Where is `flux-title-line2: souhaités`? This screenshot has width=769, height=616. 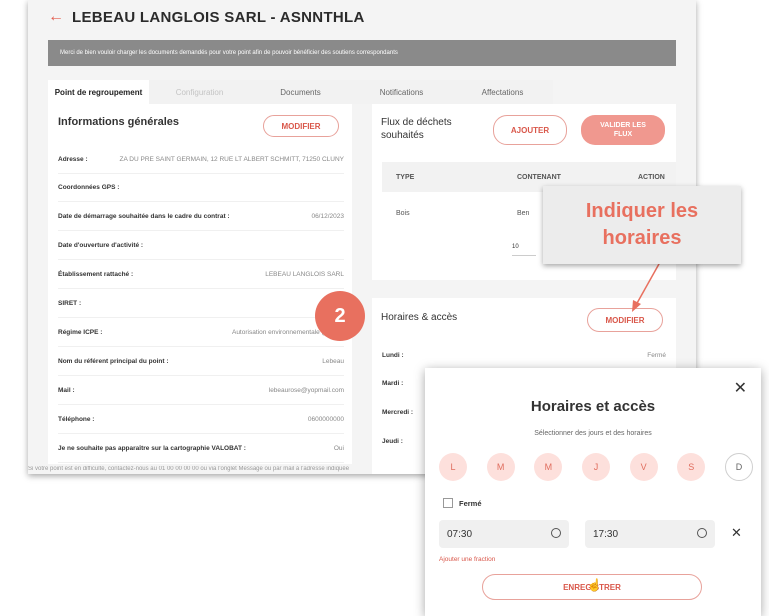
flux-title-line2: souhaités is located at coordinates (402, 135).